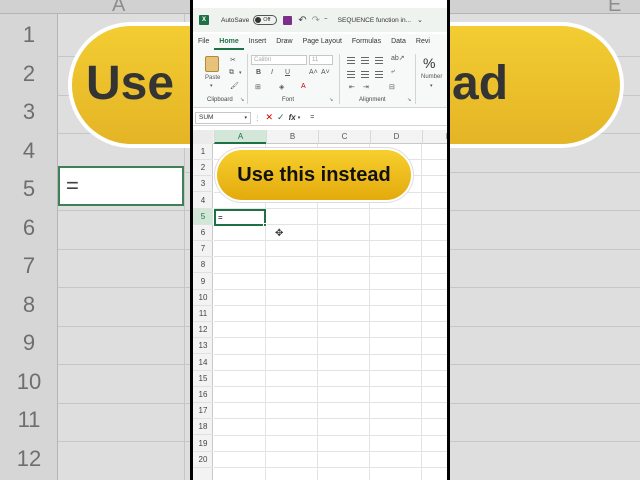  What do you see at coordinates (203, 168) in the screenshot?
I see `row-header-2: 2` at bounding box center [203, 168].